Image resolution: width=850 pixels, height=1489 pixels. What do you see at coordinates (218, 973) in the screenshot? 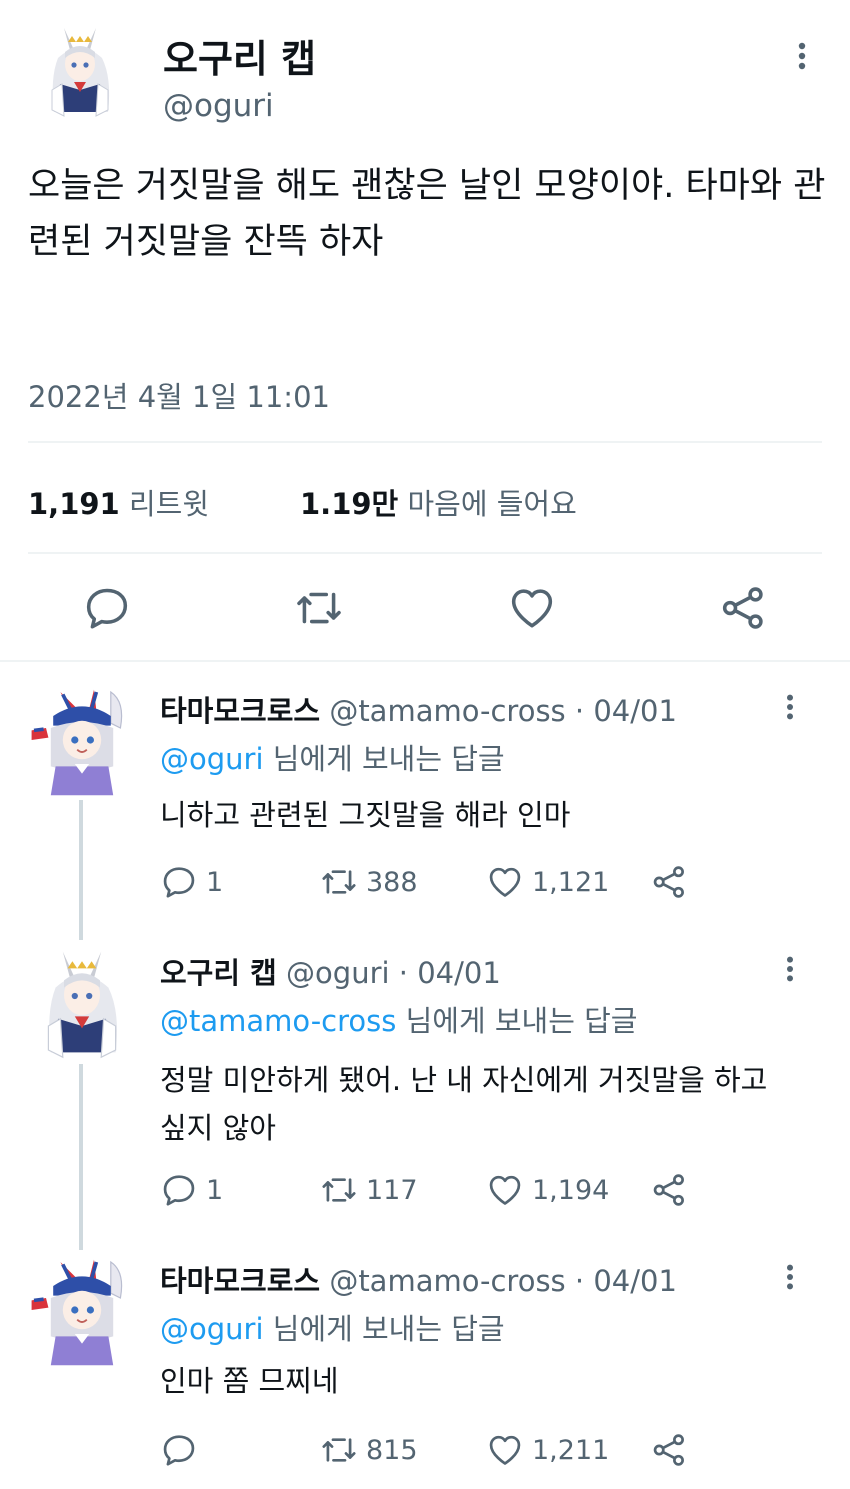
I see `reply-author-name: 오구리 캡` at bounding box center [218, 973].